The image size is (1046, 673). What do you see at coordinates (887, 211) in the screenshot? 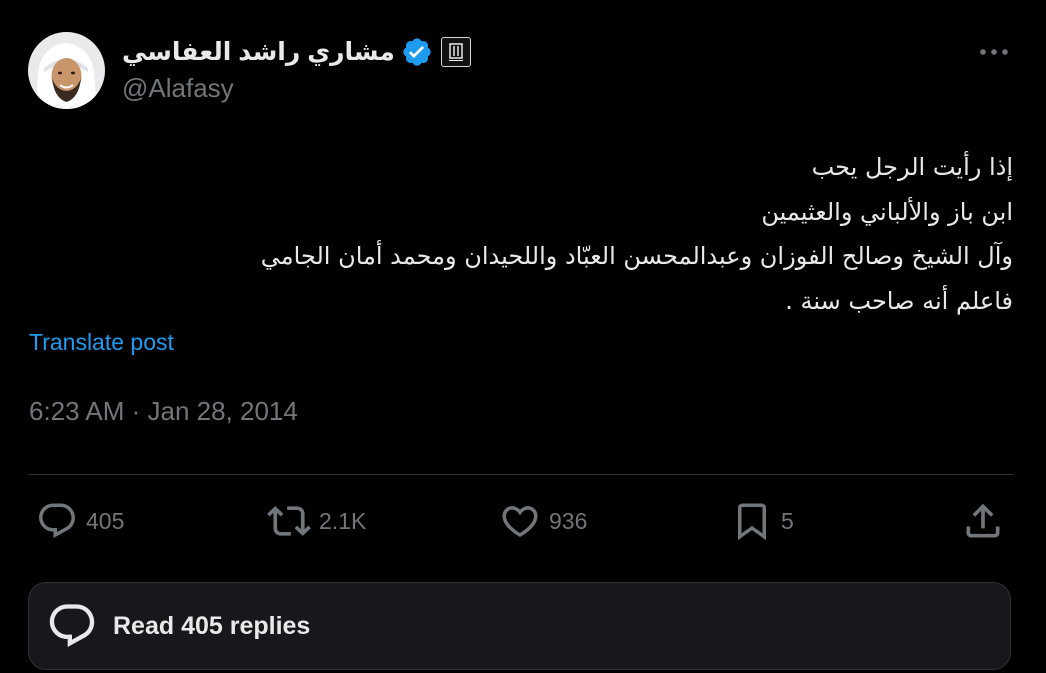
I see `tweet-line: ابن باز والألباني والعثيمين` at bounding box center [887, 211].